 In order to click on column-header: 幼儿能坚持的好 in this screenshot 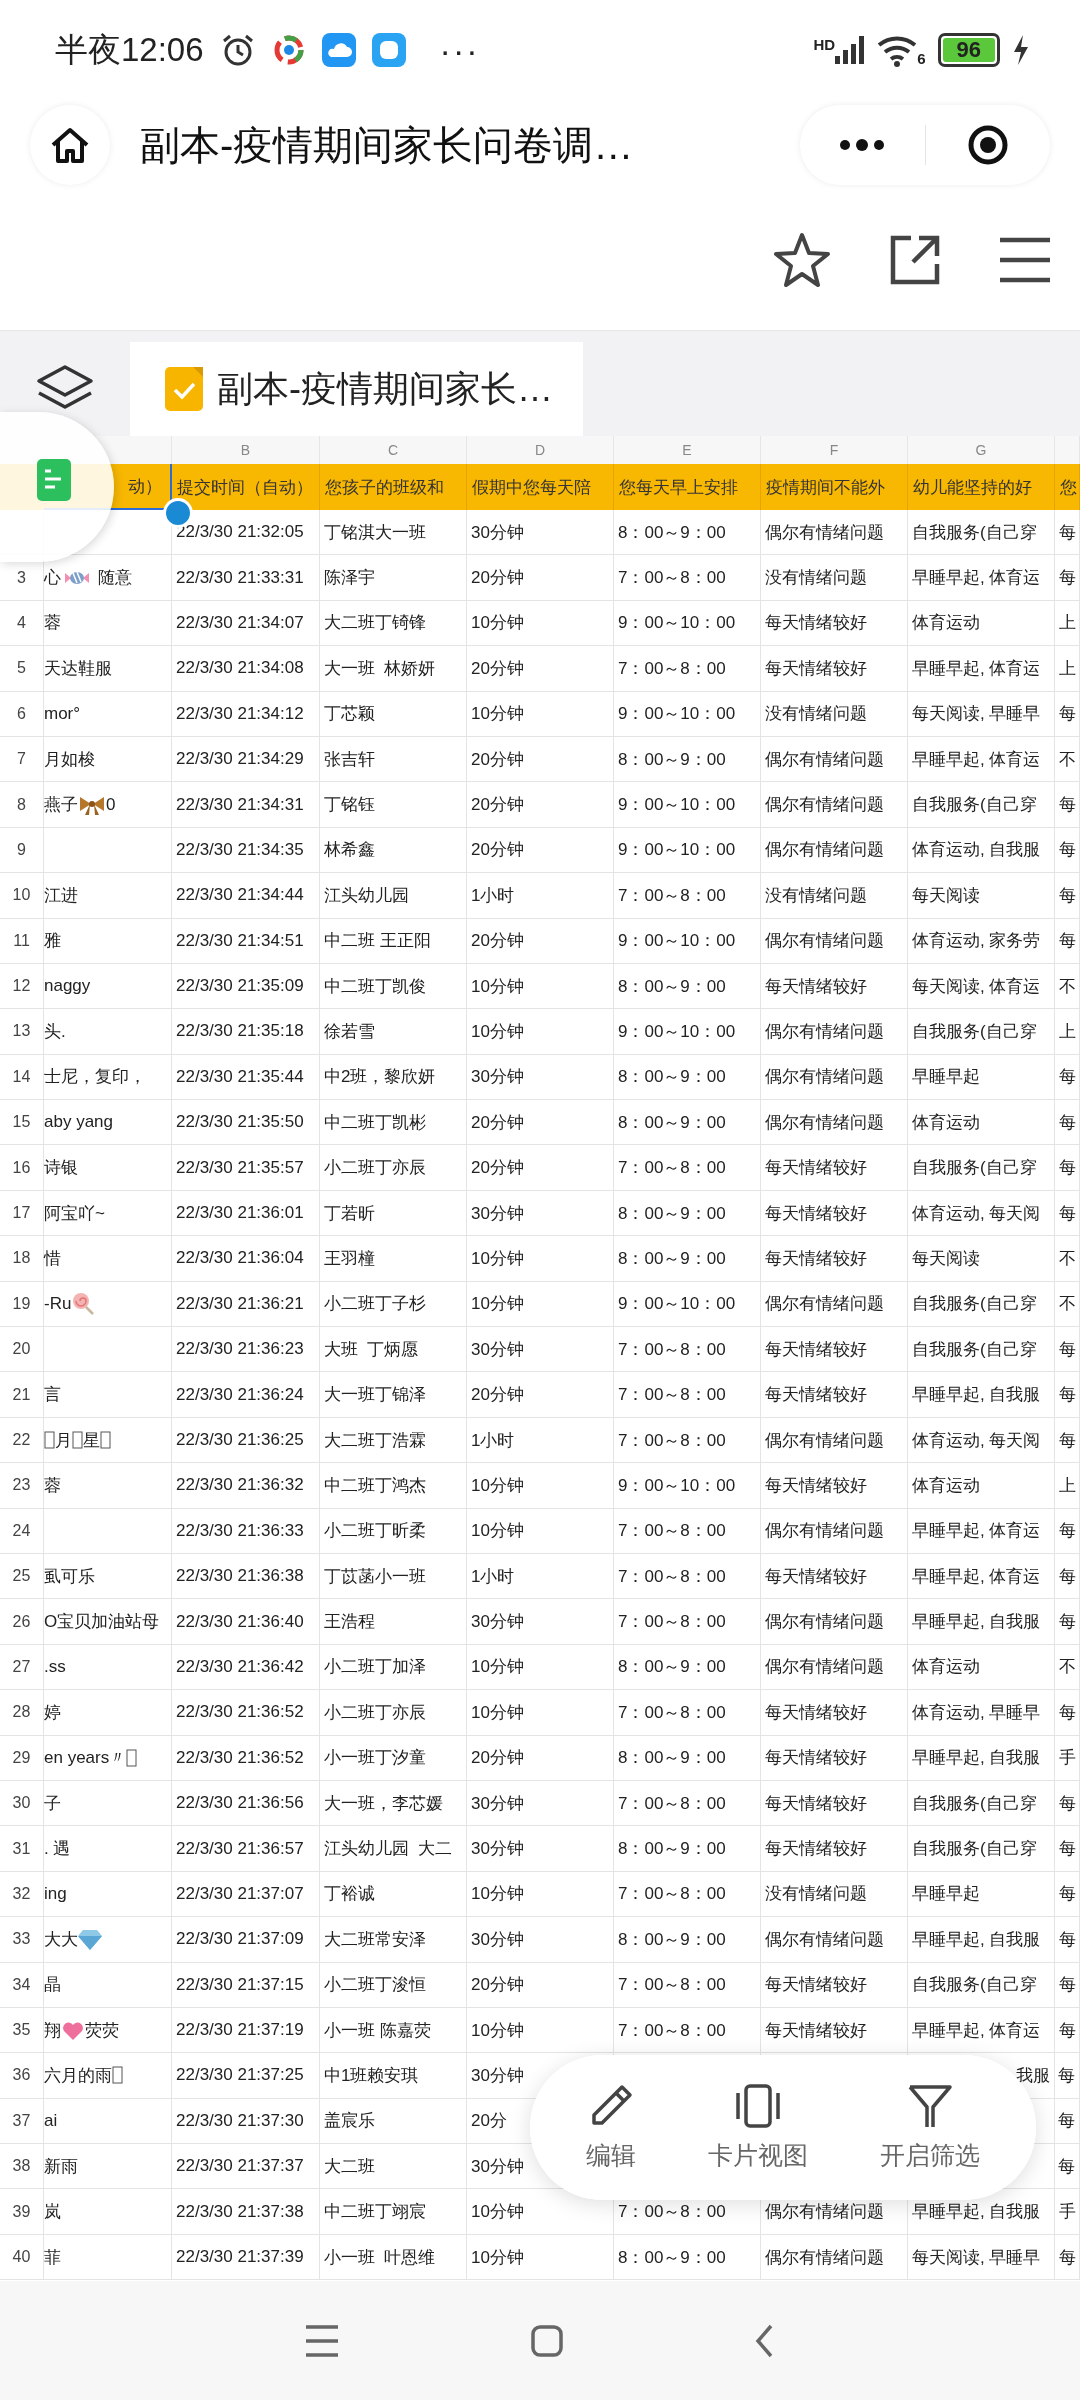, I will do `click(981, 487)`.